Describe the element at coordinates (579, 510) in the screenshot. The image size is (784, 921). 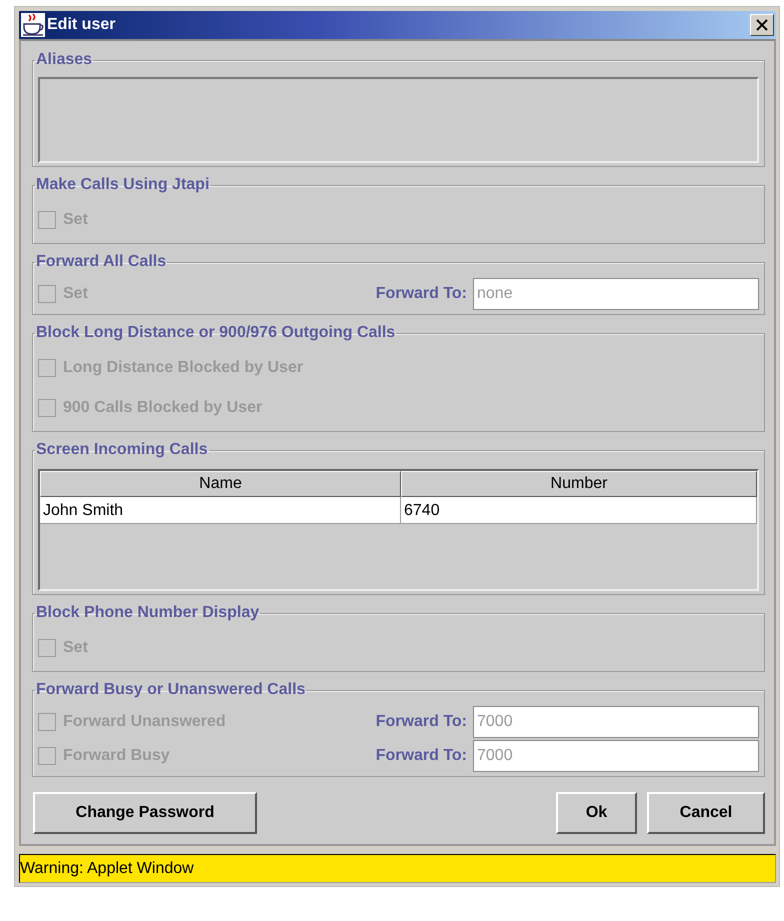
I see `table-cell: 6740` at that location.